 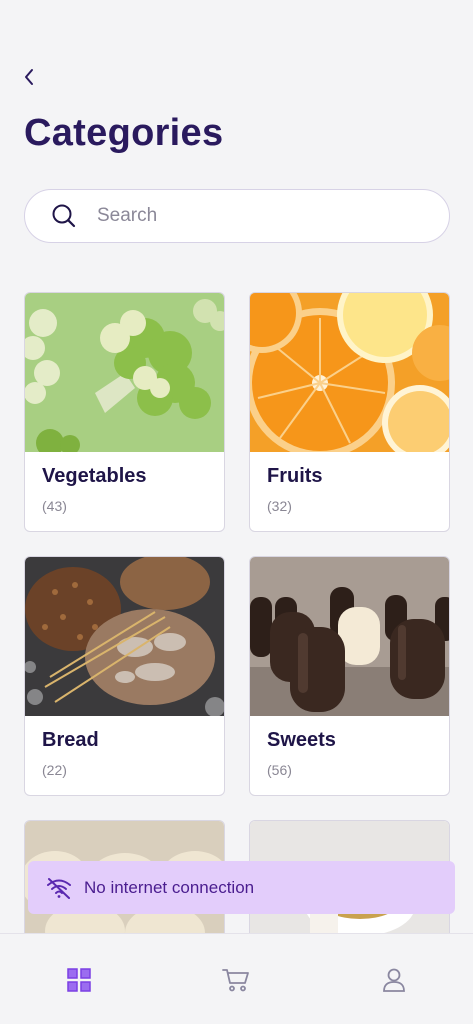 What do you see at coordinates (70, 740) in the screenshot?
I see `category-name: Bread` at bounding box center [70, 740].